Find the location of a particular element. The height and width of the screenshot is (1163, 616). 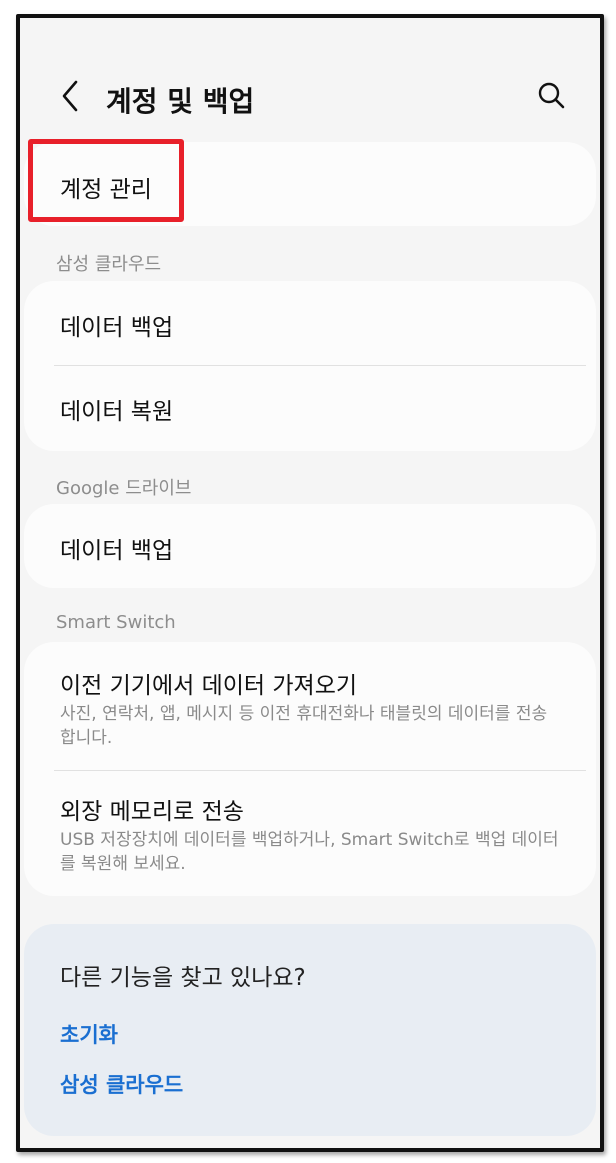

back-button is located at coordinates (70, 96).